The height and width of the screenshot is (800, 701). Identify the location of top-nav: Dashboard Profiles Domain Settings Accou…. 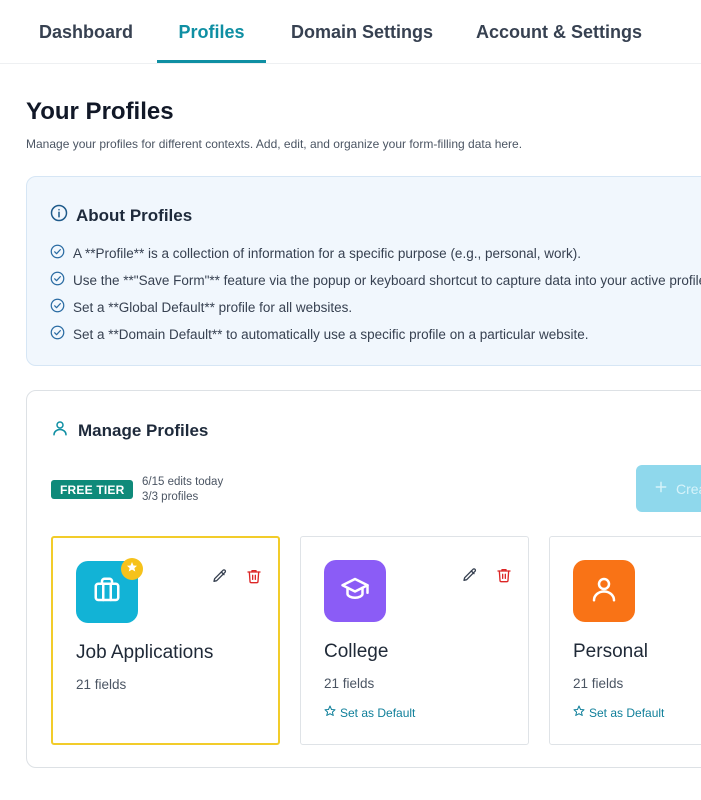
(350, 32).